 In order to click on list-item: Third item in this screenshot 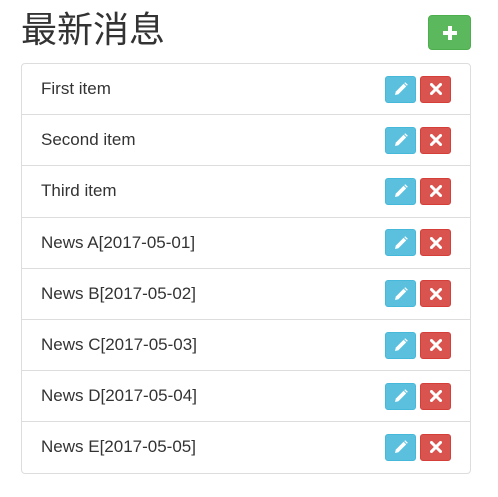, I will do `click(246, 190)`.